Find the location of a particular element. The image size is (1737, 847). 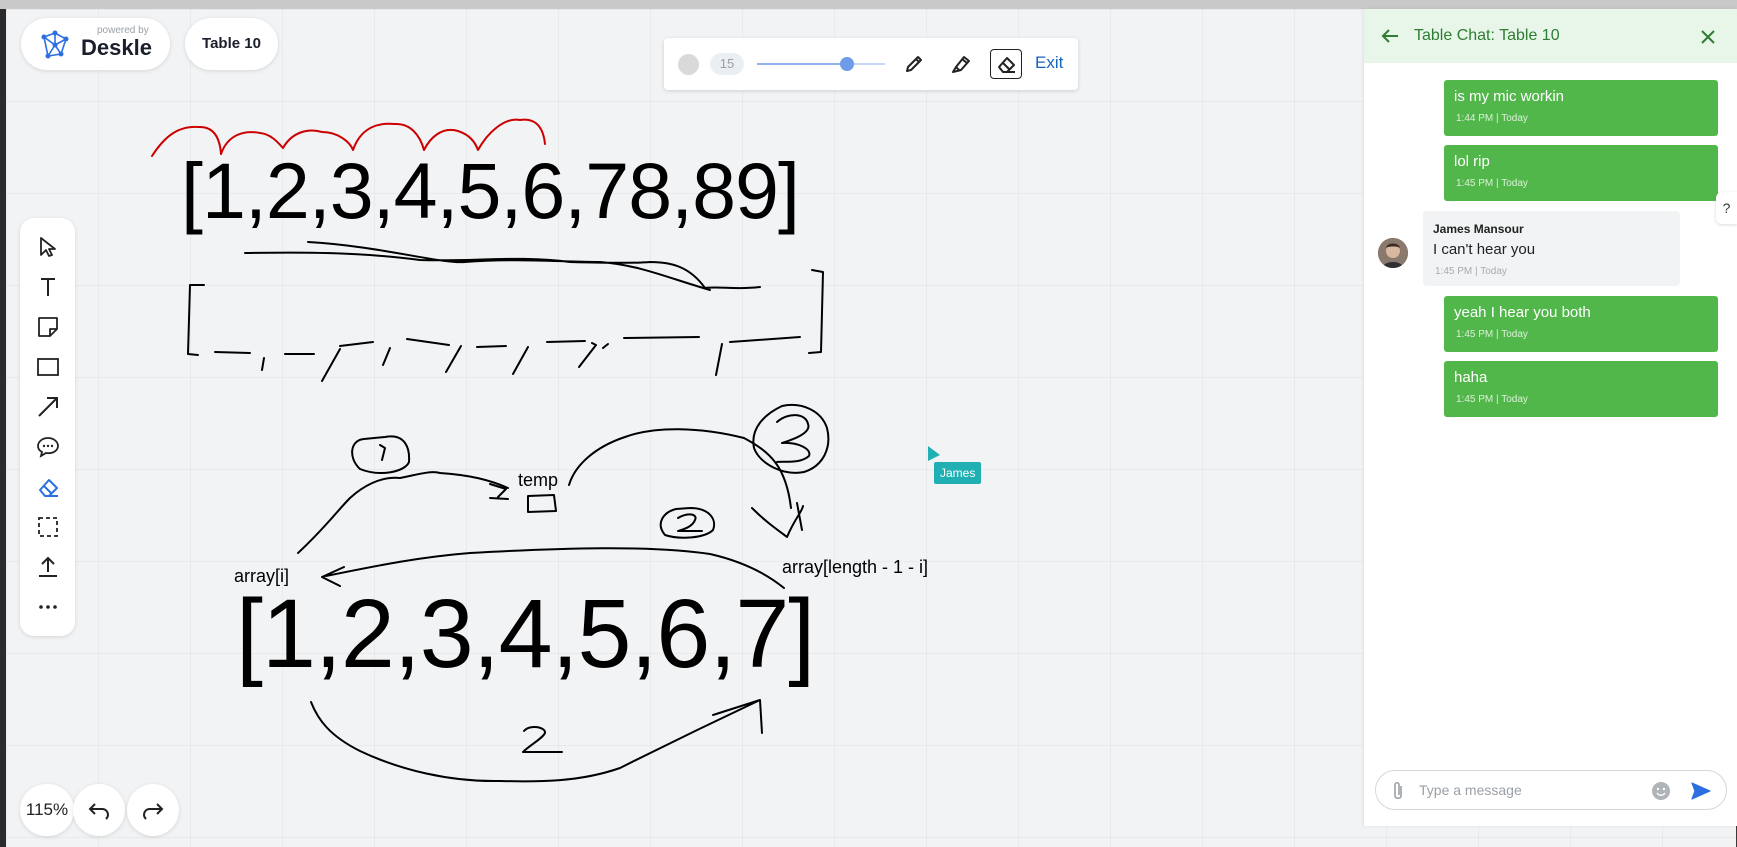

zoom-level: 115% is located at coordinates (47, 810).